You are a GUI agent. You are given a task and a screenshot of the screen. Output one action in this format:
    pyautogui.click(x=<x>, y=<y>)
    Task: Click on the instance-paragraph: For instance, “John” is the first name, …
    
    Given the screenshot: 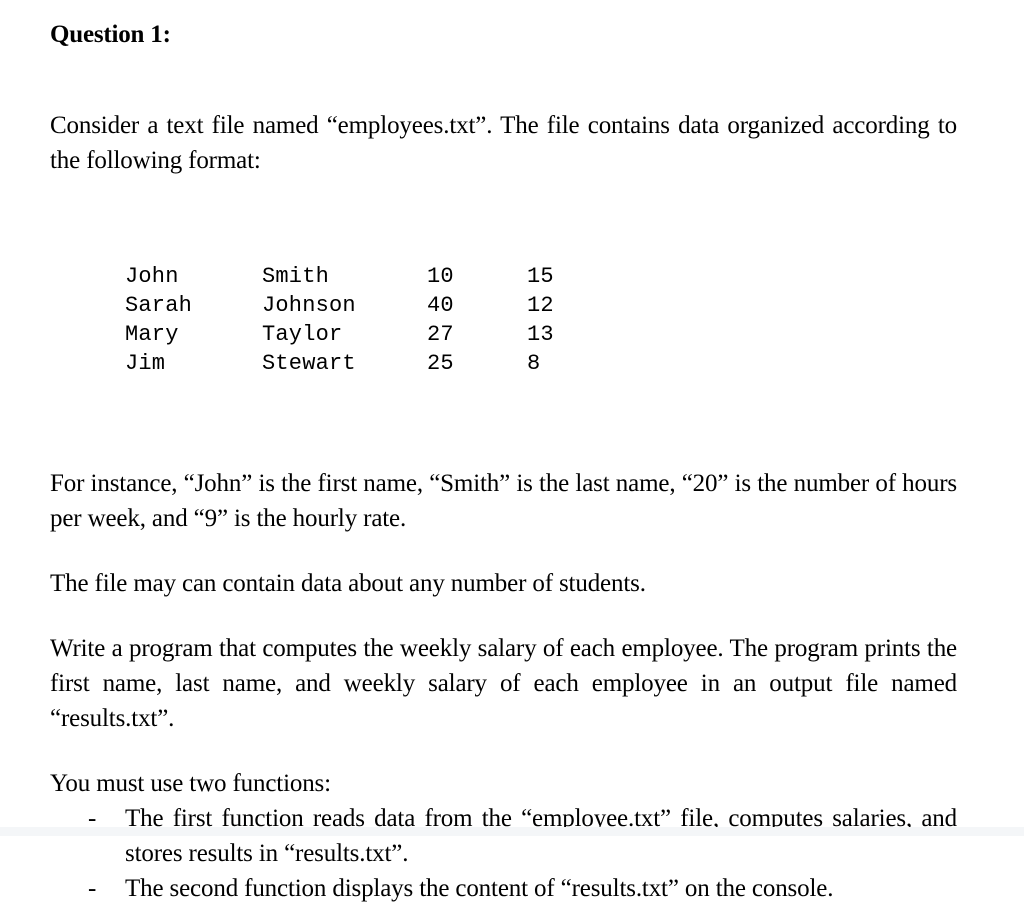 What is the action you would take?
    pyautogui.click(x=503, y=501)
    